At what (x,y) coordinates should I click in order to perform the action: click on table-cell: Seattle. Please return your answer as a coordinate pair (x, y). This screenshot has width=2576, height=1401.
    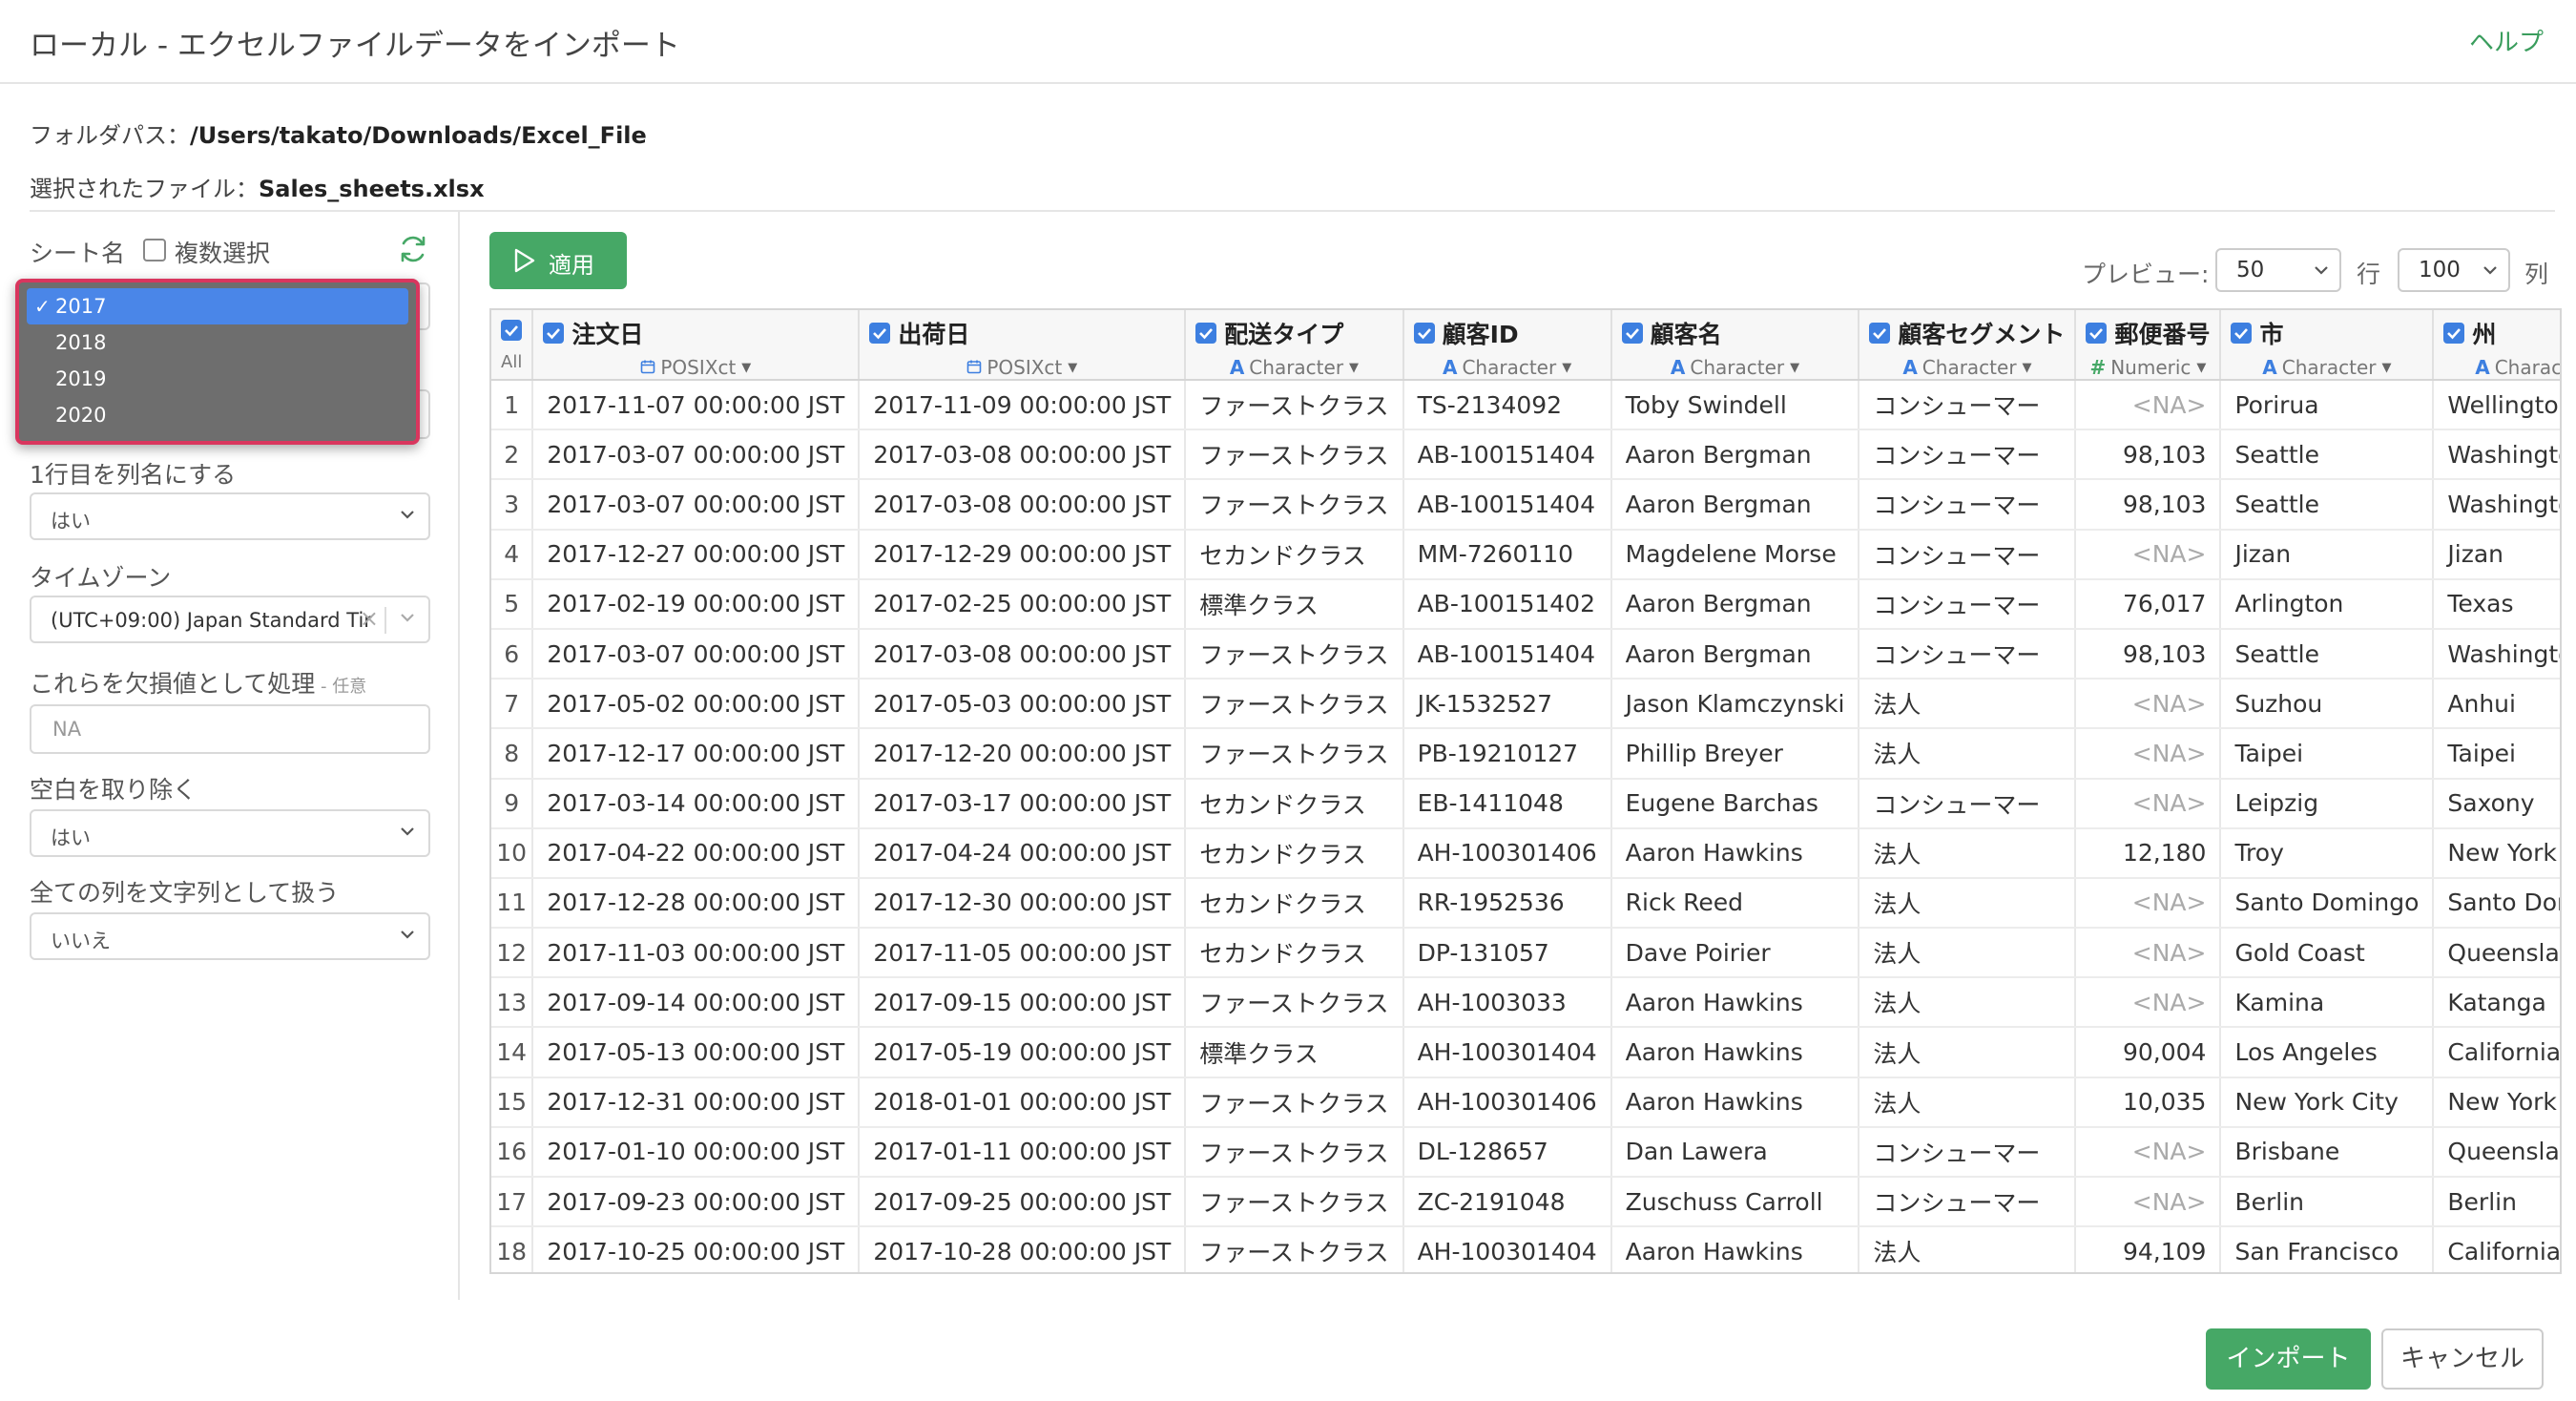
    Looking at the image, I should click on (2327, 654).